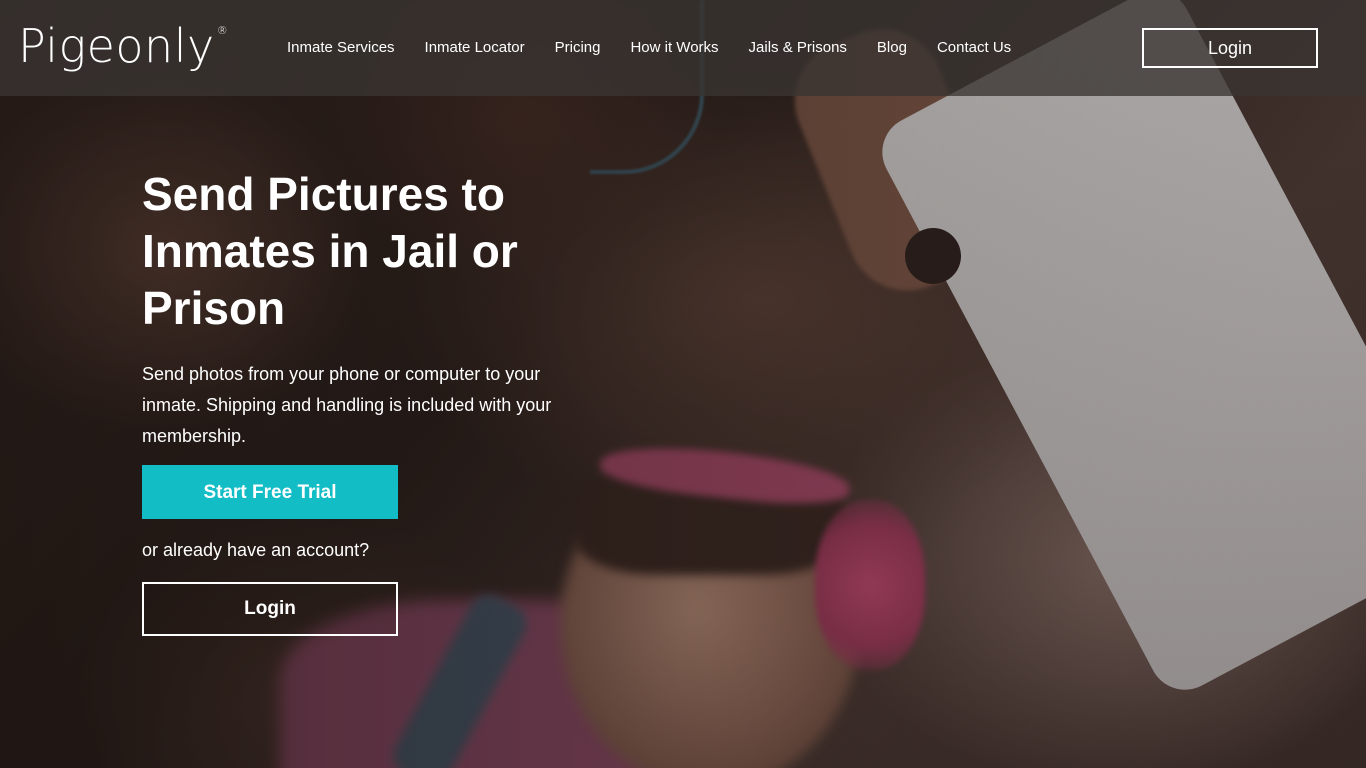  I want to click on nav-how-it-works: How it Works, so click(674, 48).